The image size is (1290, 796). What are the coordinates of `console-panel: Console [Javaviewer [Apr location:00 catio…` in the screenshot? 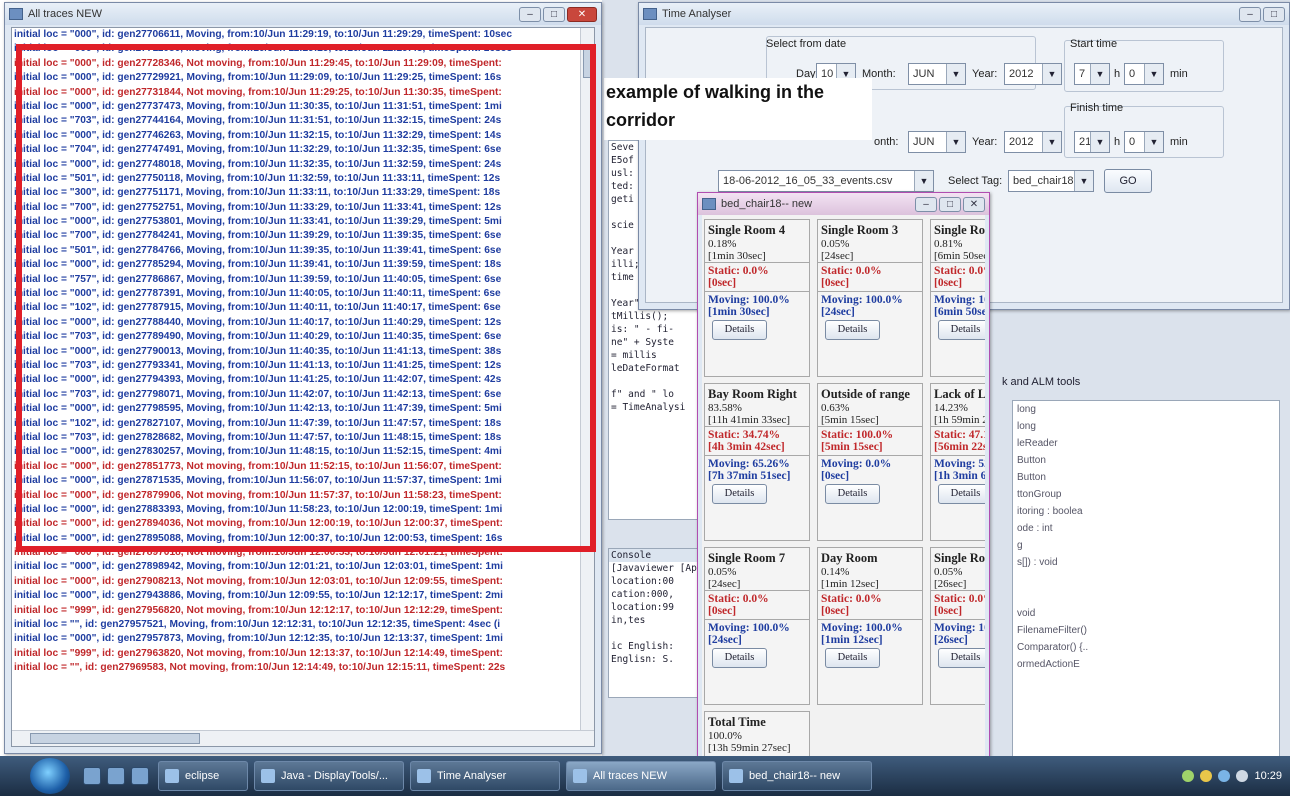 It's located at (656, 623).